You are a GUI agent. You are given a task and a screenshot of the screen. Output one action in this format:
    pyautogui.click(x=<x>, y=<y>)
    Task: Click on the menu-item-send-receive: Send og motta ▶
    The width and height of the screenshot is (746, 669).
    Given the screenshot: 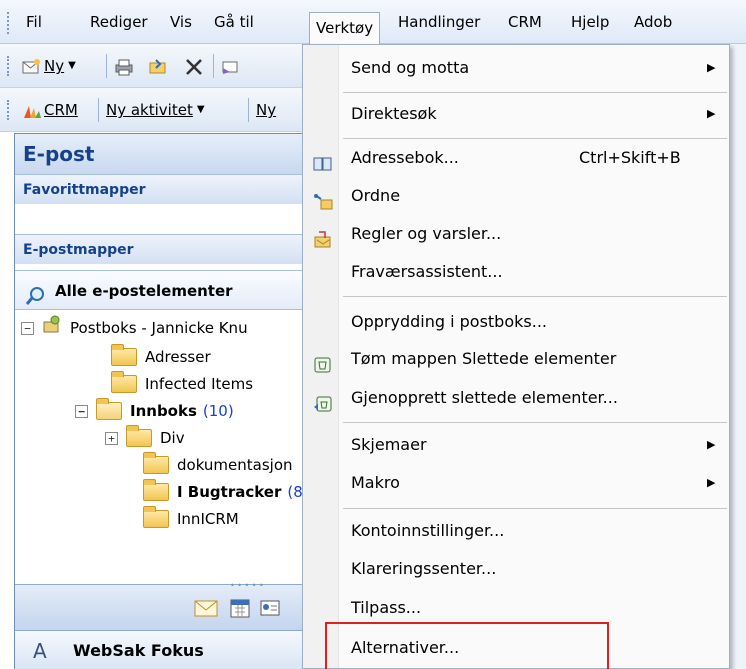 What is the action you would take?
    pyautogui.click(x=516, y=68)
    